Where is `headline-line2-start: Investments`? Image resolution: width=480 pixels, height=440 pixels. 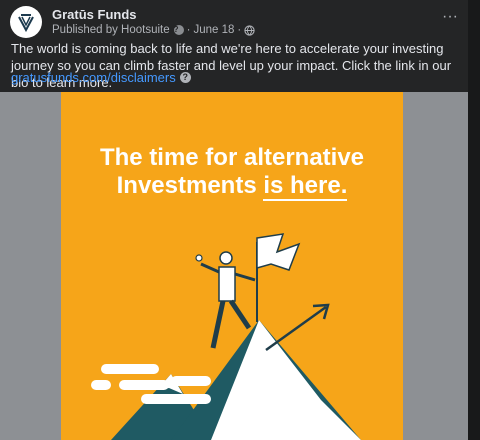
headline-line2-start: Investments is located at coordinates (190, 185).